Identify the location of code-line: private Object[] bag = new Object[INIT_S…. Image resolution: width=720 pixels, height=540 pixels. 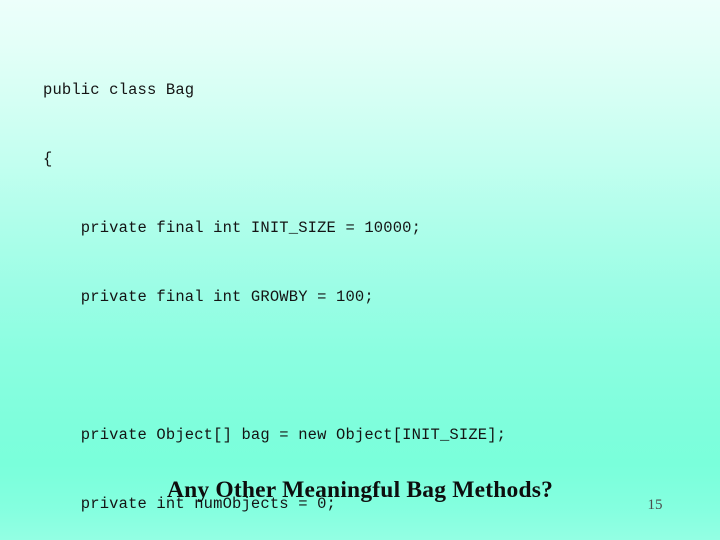
(275, 435).